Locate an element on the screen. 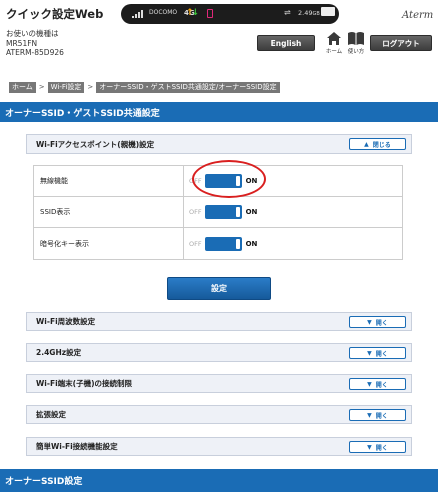  section-title: オーナーSSID・ゲストSSID共通設定 is located at coordinates (219, 112).